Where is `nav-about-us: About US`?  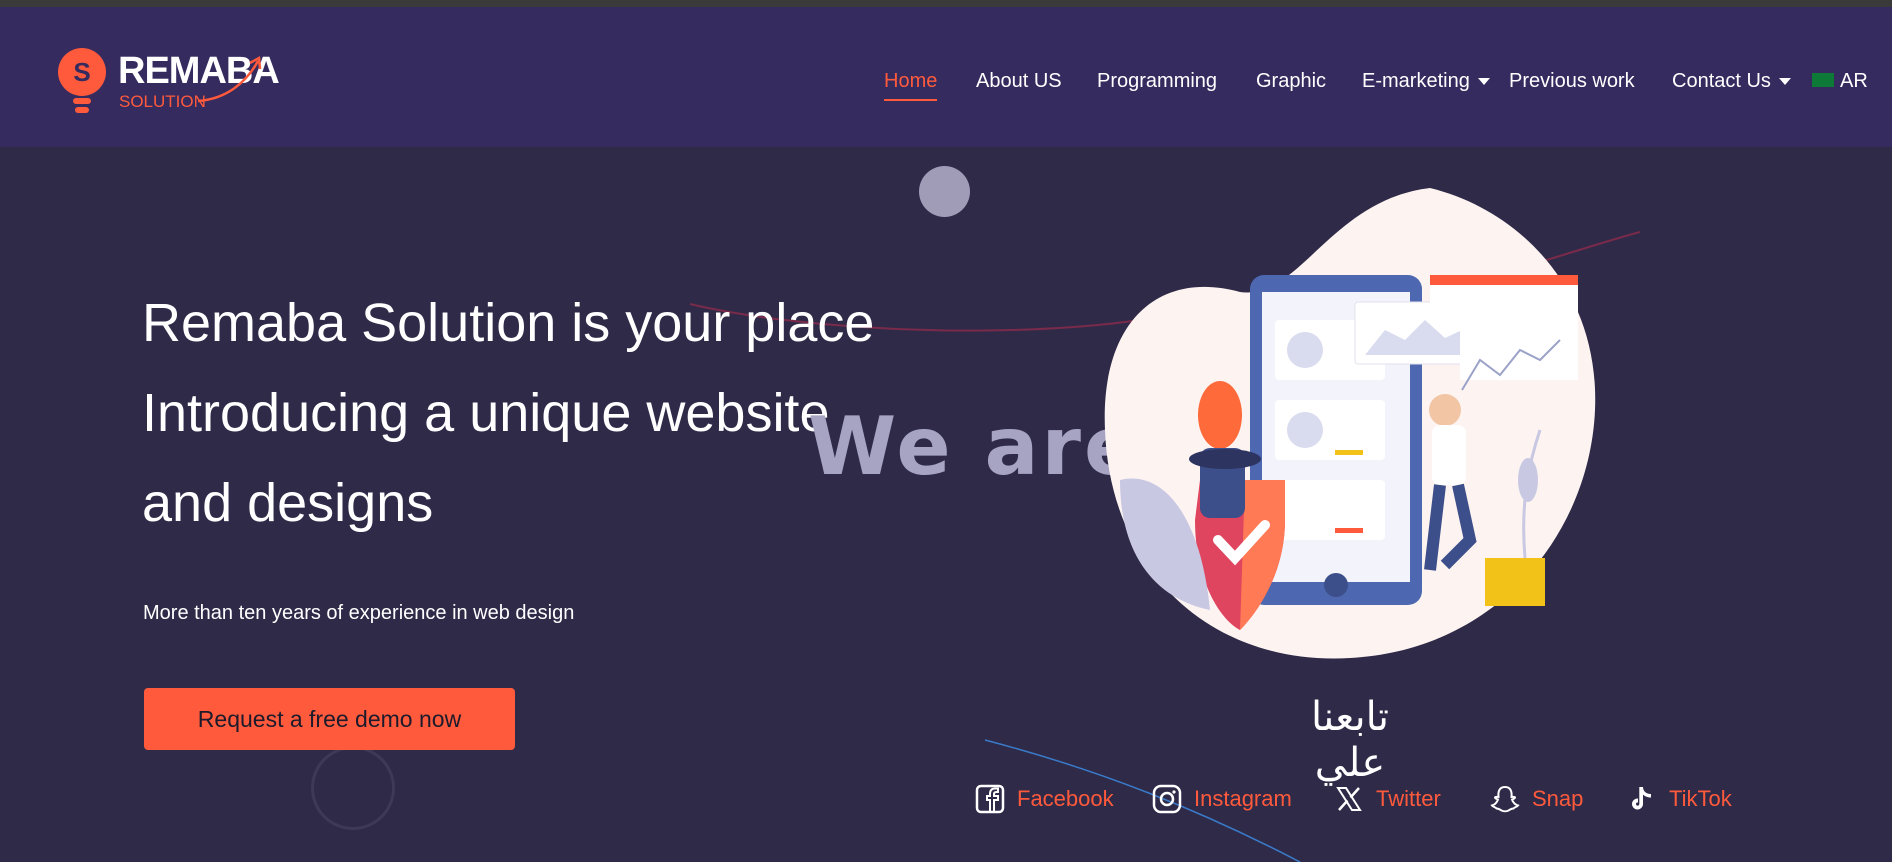 nav-about-us: About US is located at coordinates (1019, 81).